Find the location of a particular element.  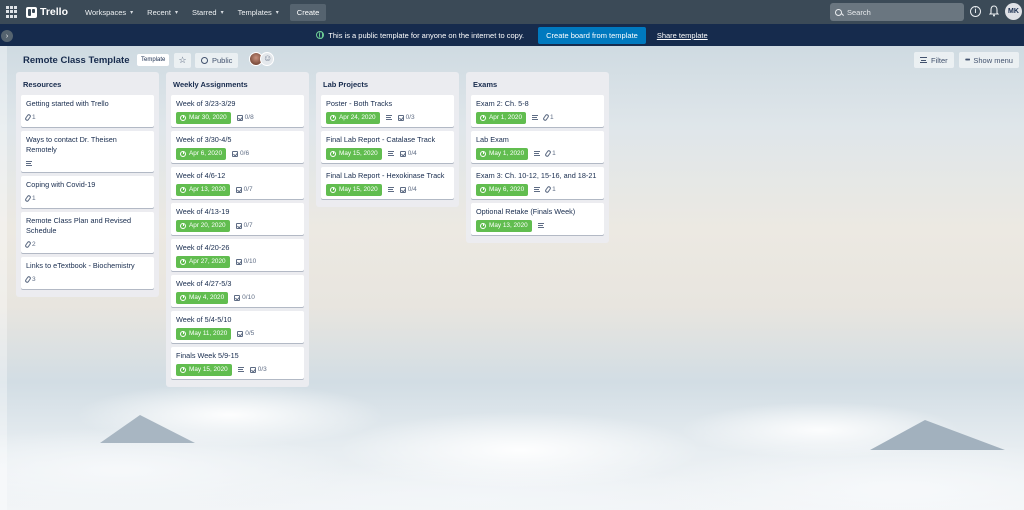

avatar: MK is located at coordinates (1013, 11).